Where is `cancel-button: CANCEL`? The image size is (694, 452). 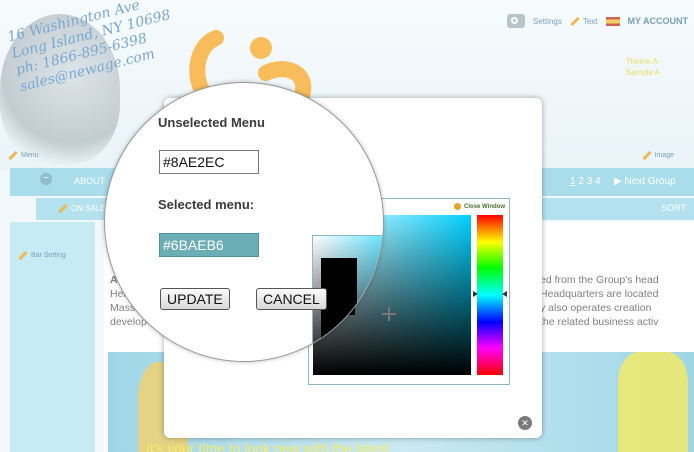
cancel-button: CANCEL is located at coordinates (291, 299).